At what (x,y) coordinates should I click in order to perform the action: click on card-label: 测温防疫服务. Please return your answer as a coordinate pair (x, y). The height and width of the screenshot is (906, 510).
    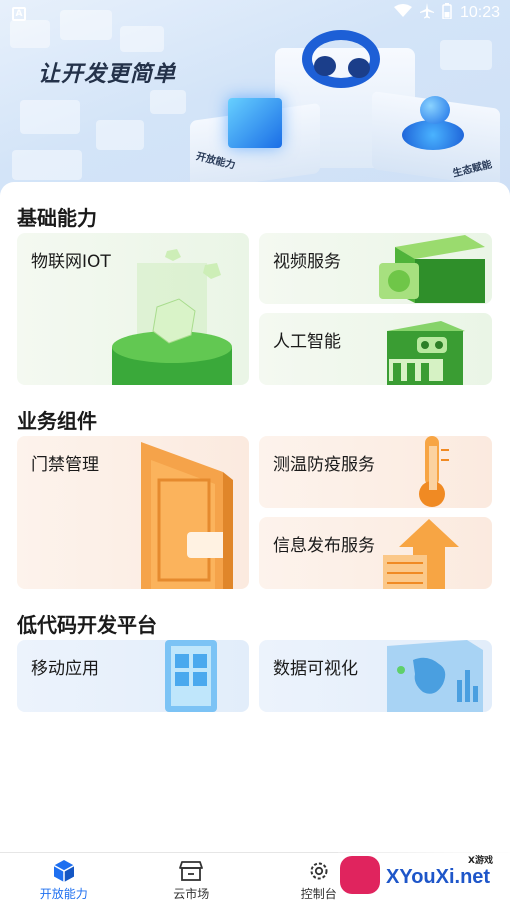
    Looking at the image, I should click on (324, 465).